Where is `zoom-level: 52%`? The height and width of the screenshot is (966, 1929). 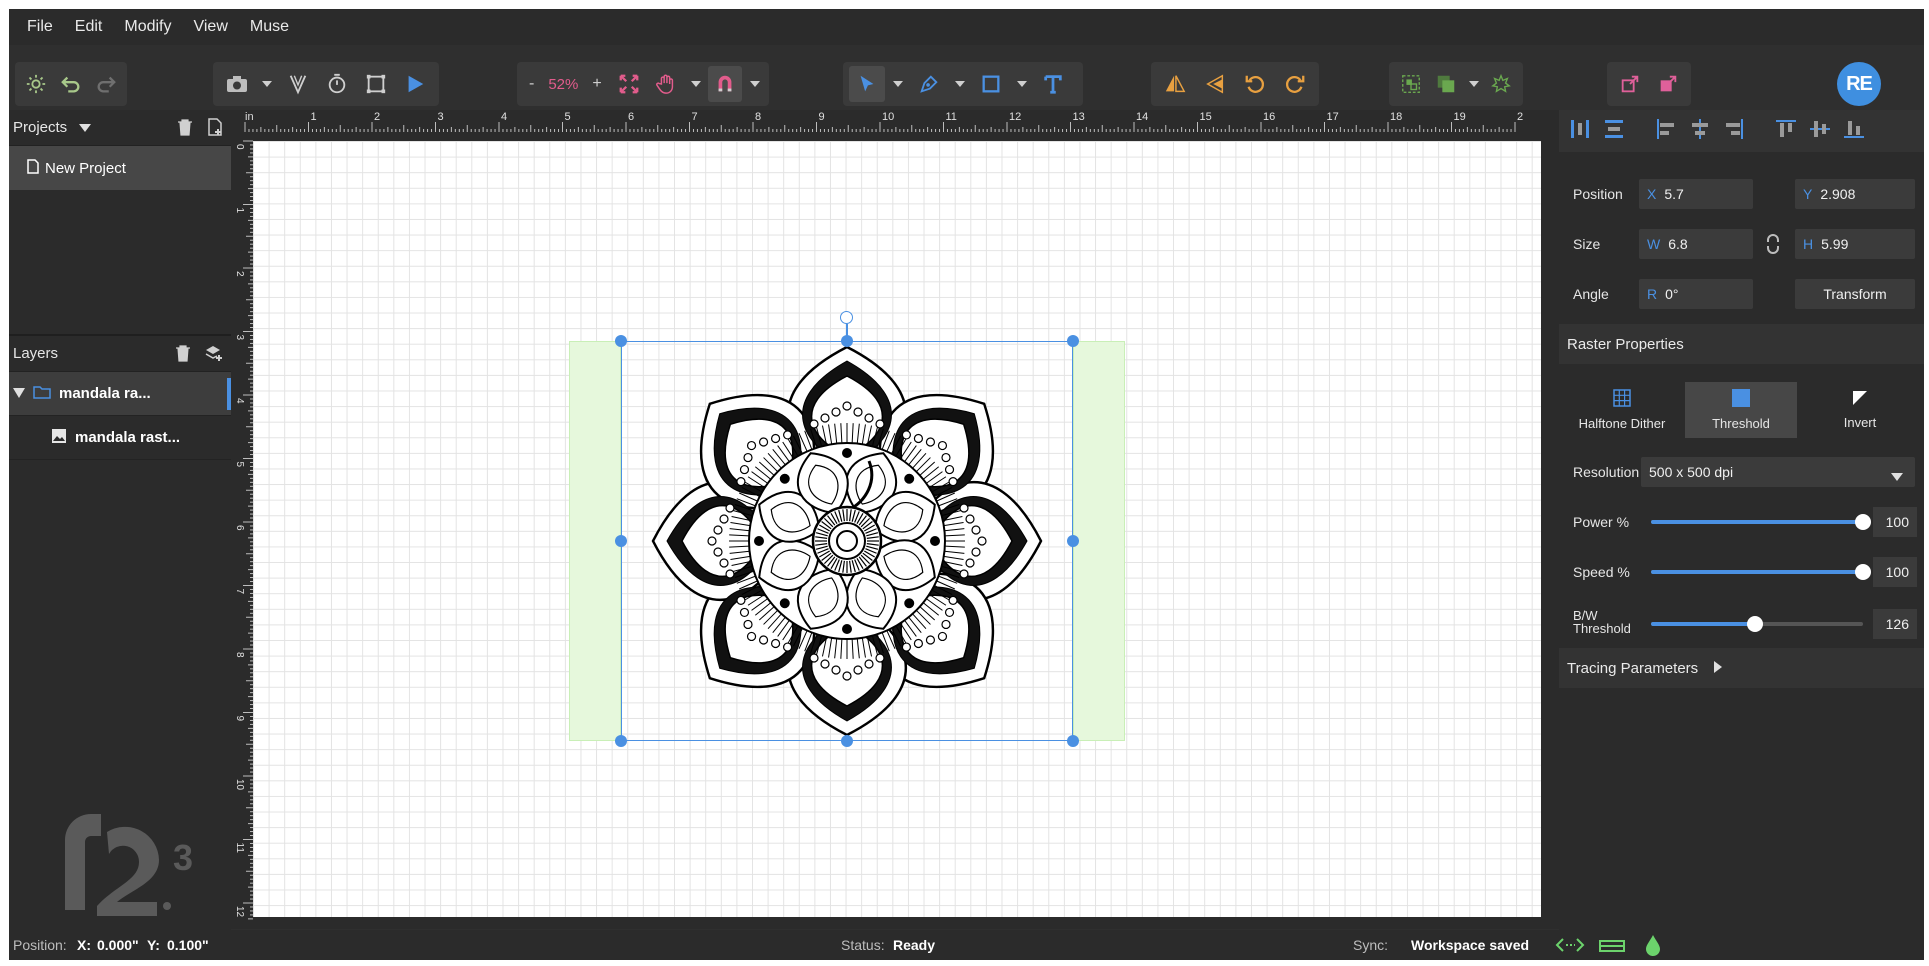 zoom-level: 52% is located at coordinates (563, 84).